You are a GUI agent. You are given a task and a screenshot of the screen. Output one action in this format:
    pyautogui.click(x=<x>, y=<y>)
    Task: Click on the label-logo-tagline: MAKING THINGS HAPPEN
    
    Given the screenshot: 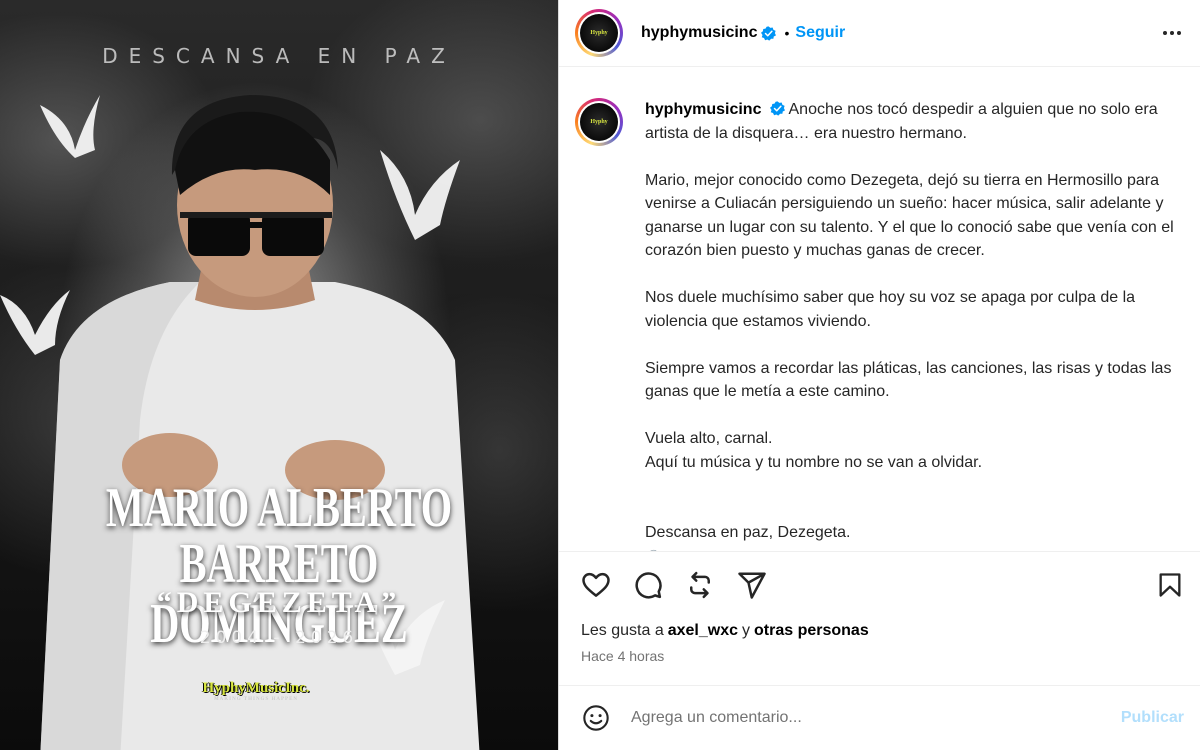 What is the action you would take?
    pyautogui.click(x=256, y=699)
    